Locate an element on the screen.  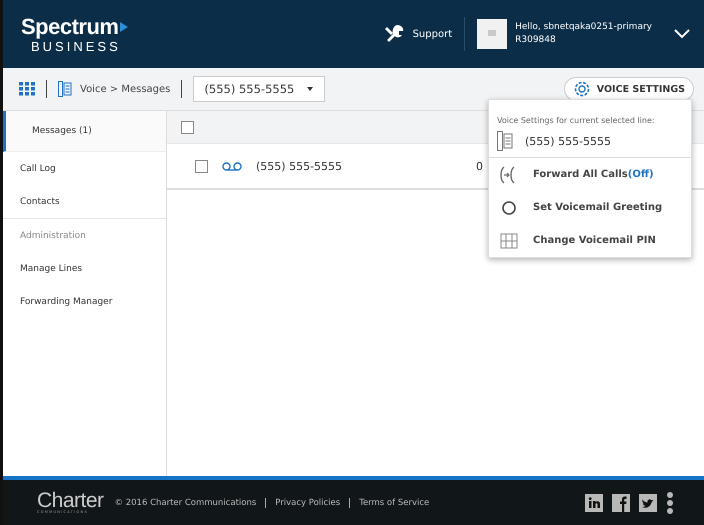
gear-icon is located at coordinates (581, 89).